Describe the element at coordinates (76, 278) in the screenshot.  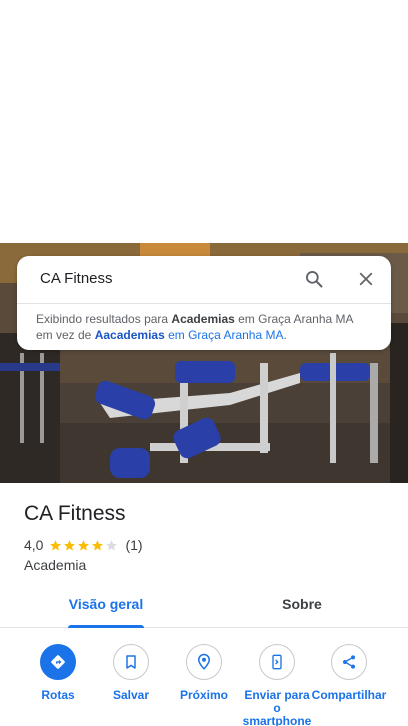
I see `search-query: CA Fitness` at that location.